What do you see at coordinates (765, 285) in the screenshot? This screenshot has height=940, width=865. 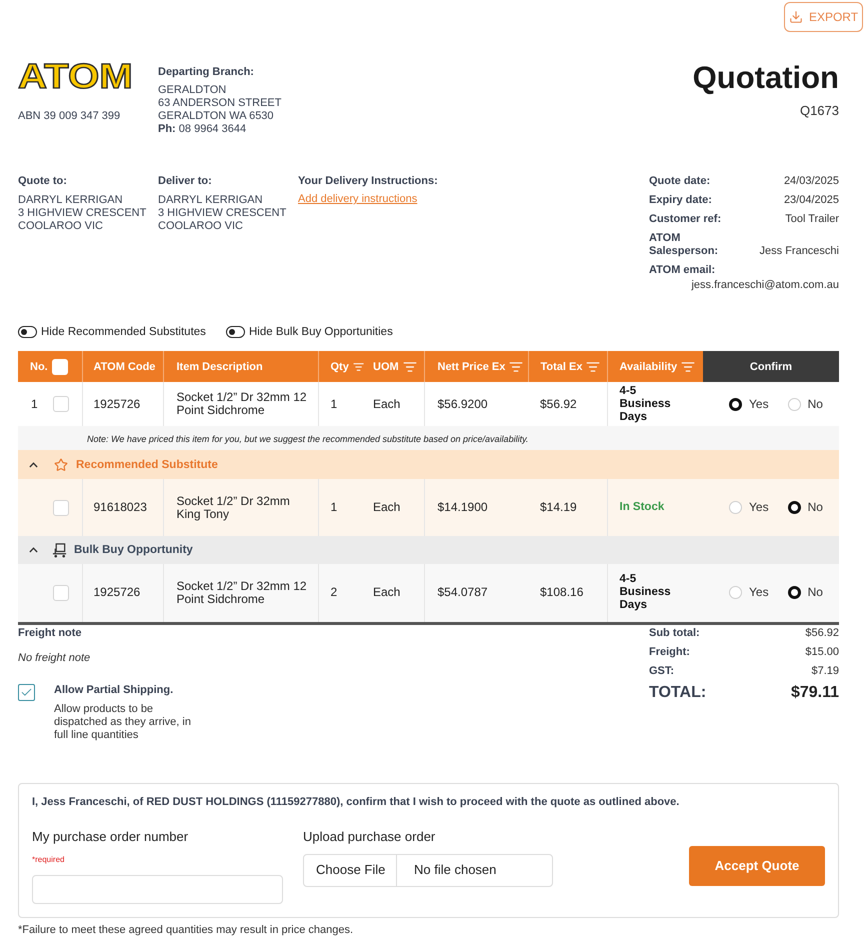 I see `detail-value: jess.franceschi@atom.com.au` at bounding box center [765, 285].